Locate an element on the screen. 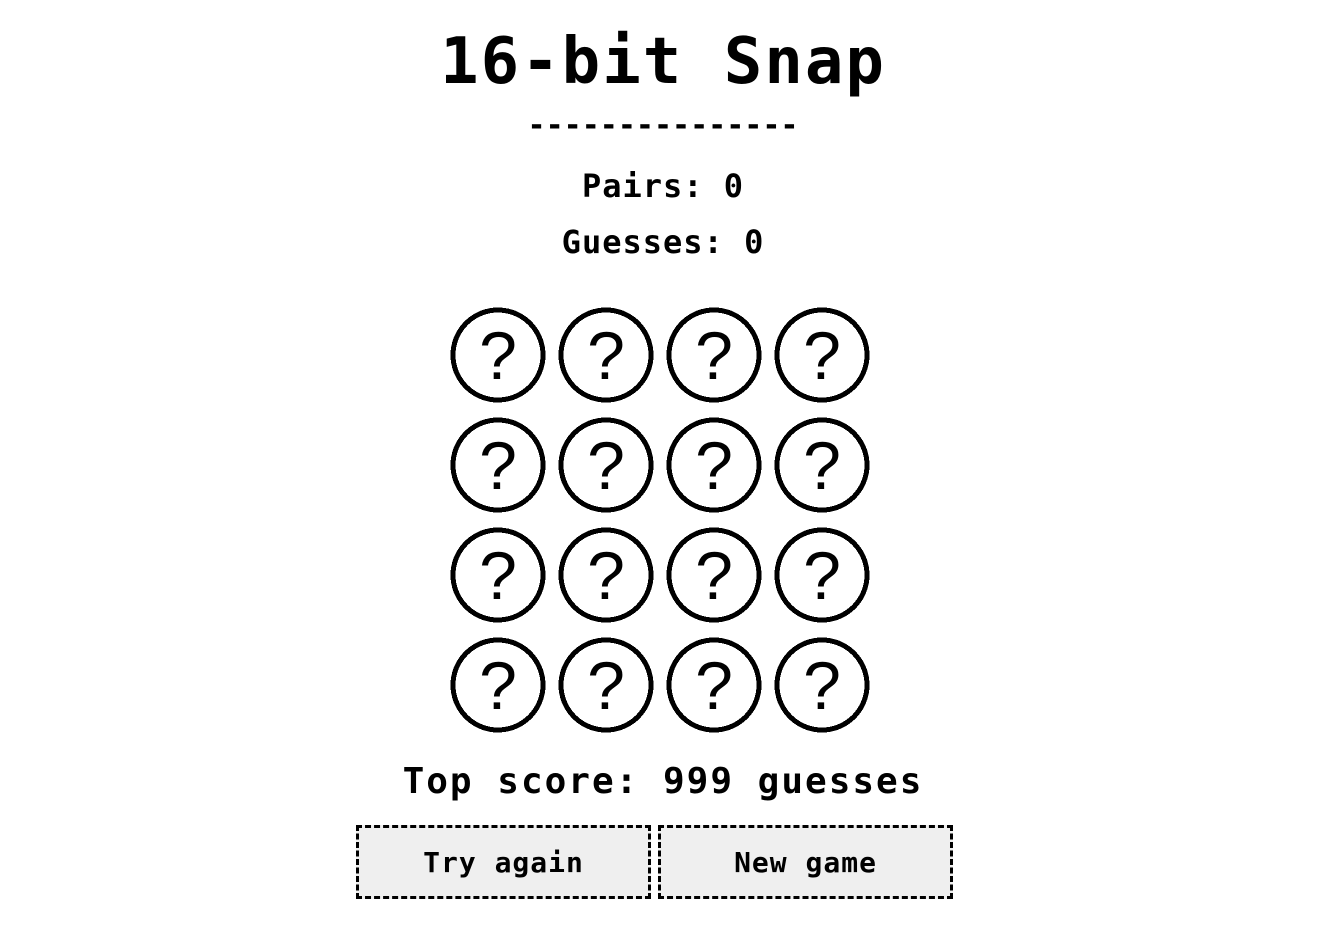 The height and width of the screenshot is (951, 1326). new-game-button: New game is located at coordinates (805, 862).